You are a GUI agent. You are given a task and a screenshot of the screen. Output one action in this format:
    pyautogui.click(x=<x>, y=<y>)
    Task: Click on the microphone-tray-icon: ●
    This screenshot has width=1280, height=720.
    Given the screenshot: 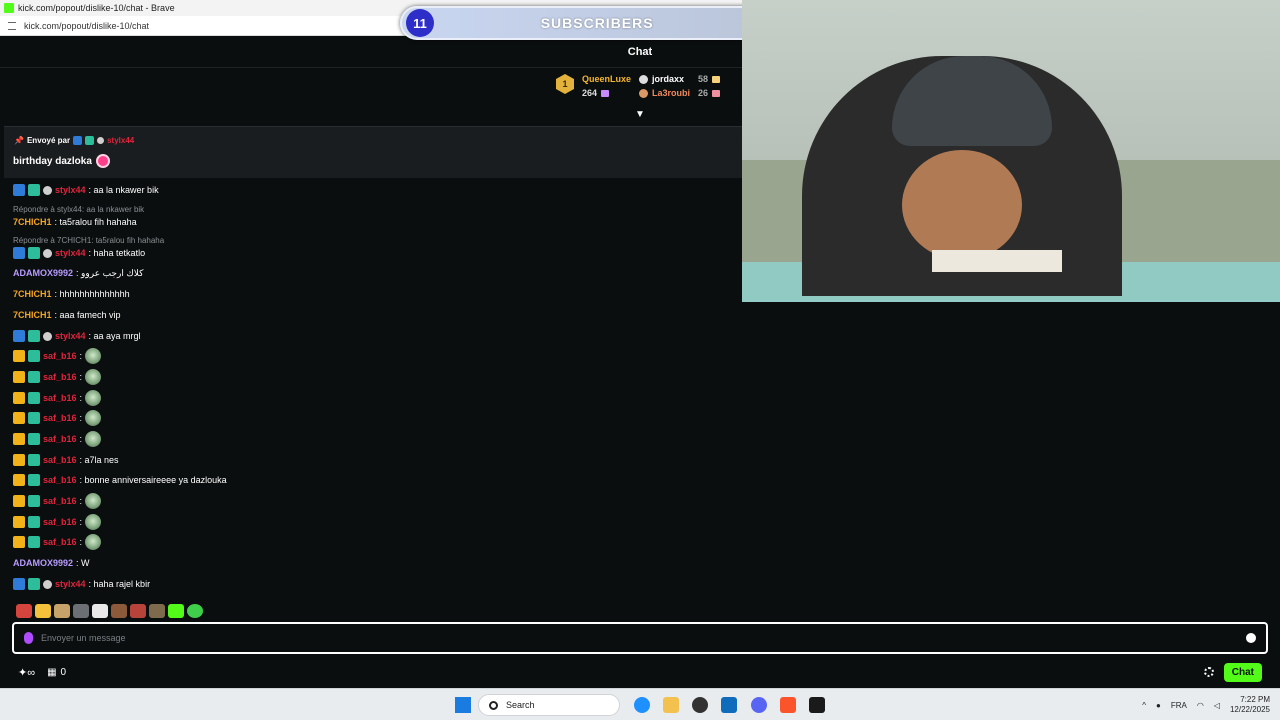 What is the action you would take?
    pyautogui.click(x=1158, y=705)
    